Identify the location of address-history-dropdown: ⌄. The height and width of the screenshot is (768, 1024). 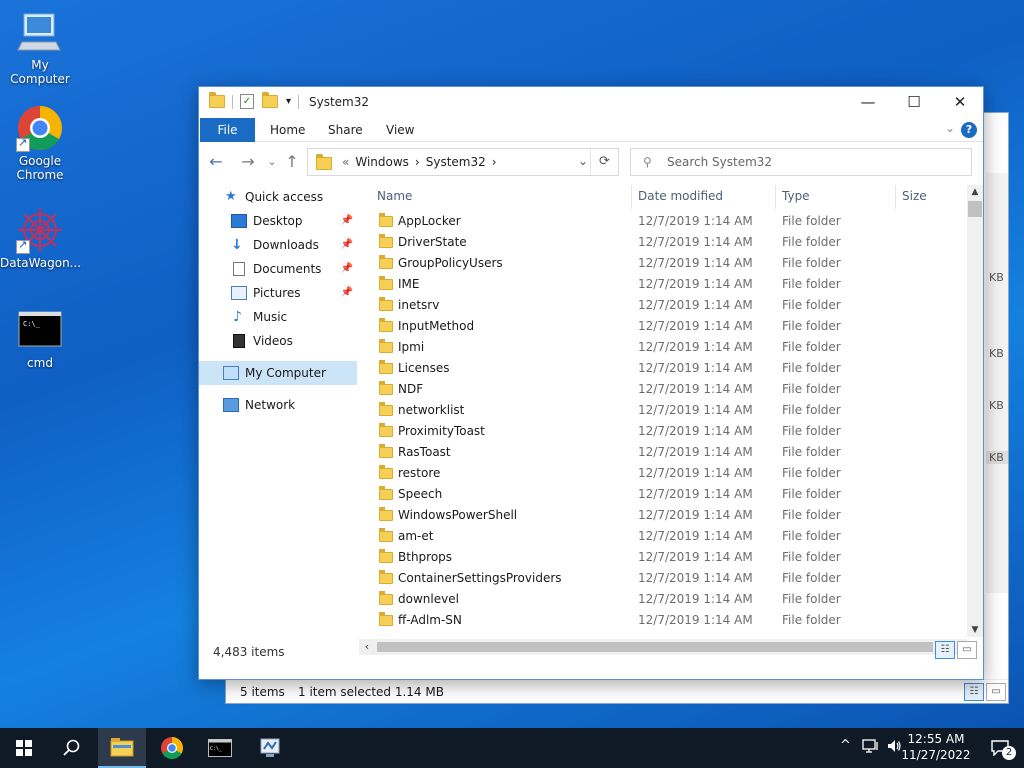
(583, 161).